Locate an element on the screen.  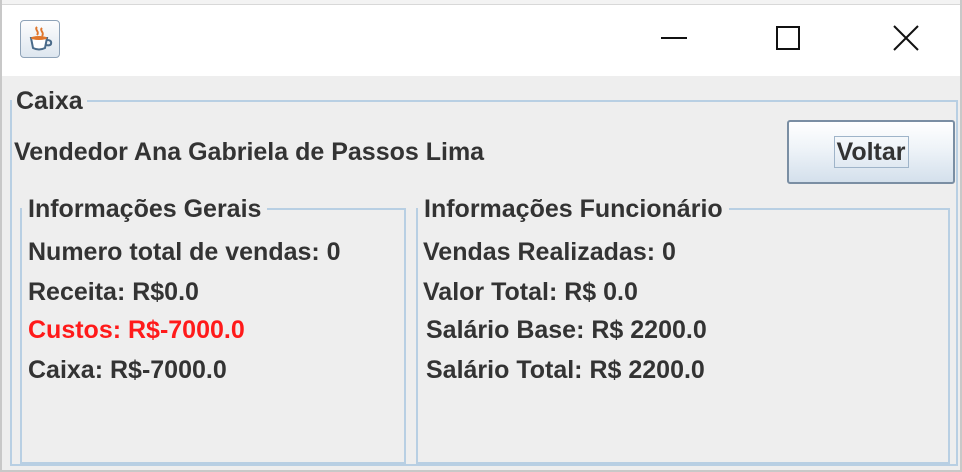
total-vendas-label: Numero total de vendas: 0 is located at coordinates (184, 252).